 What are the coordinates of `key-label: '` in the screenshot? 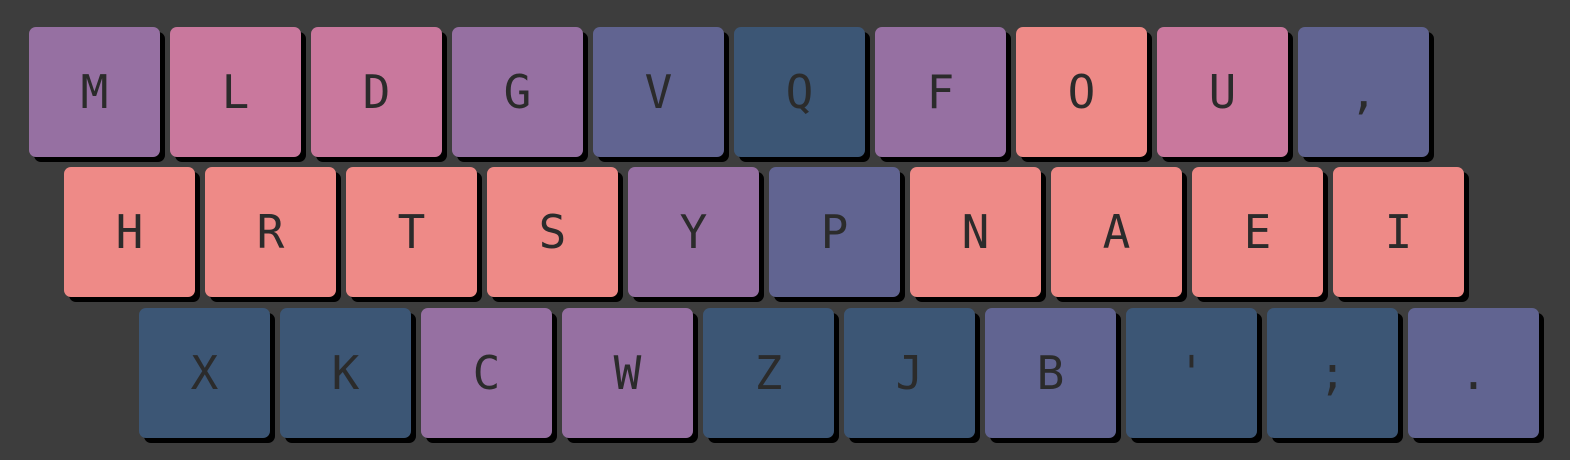 It's located at (1191, 373).